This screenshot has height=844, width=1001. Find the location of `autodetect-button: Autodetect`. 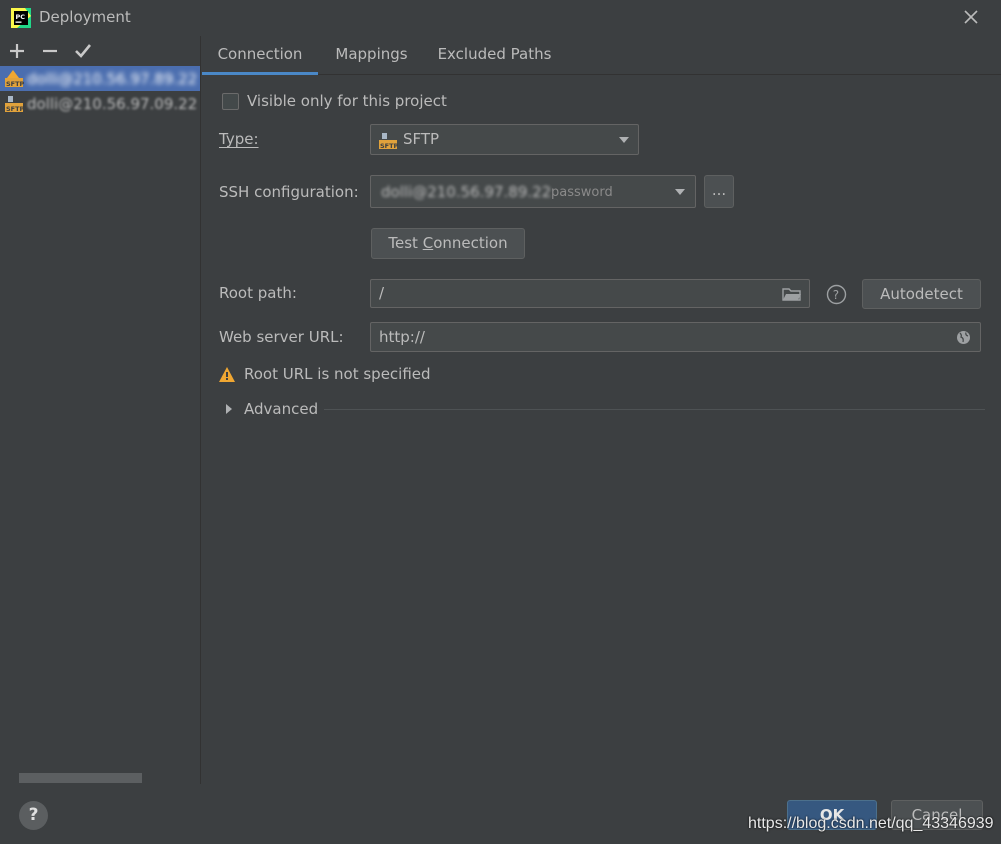

autodetect-button: Autodetect is located at coordinates (921, 294).